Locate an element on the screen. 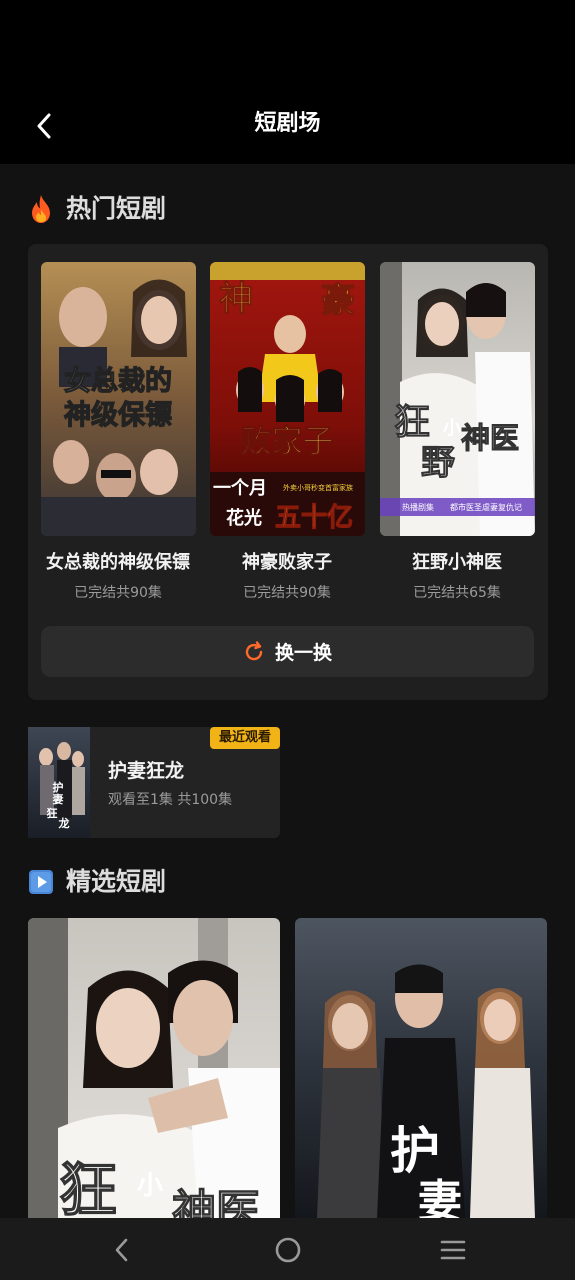 The height and width of the screenshot is (1280, 575). nav-back-button is located at coordinates (122, 1250).